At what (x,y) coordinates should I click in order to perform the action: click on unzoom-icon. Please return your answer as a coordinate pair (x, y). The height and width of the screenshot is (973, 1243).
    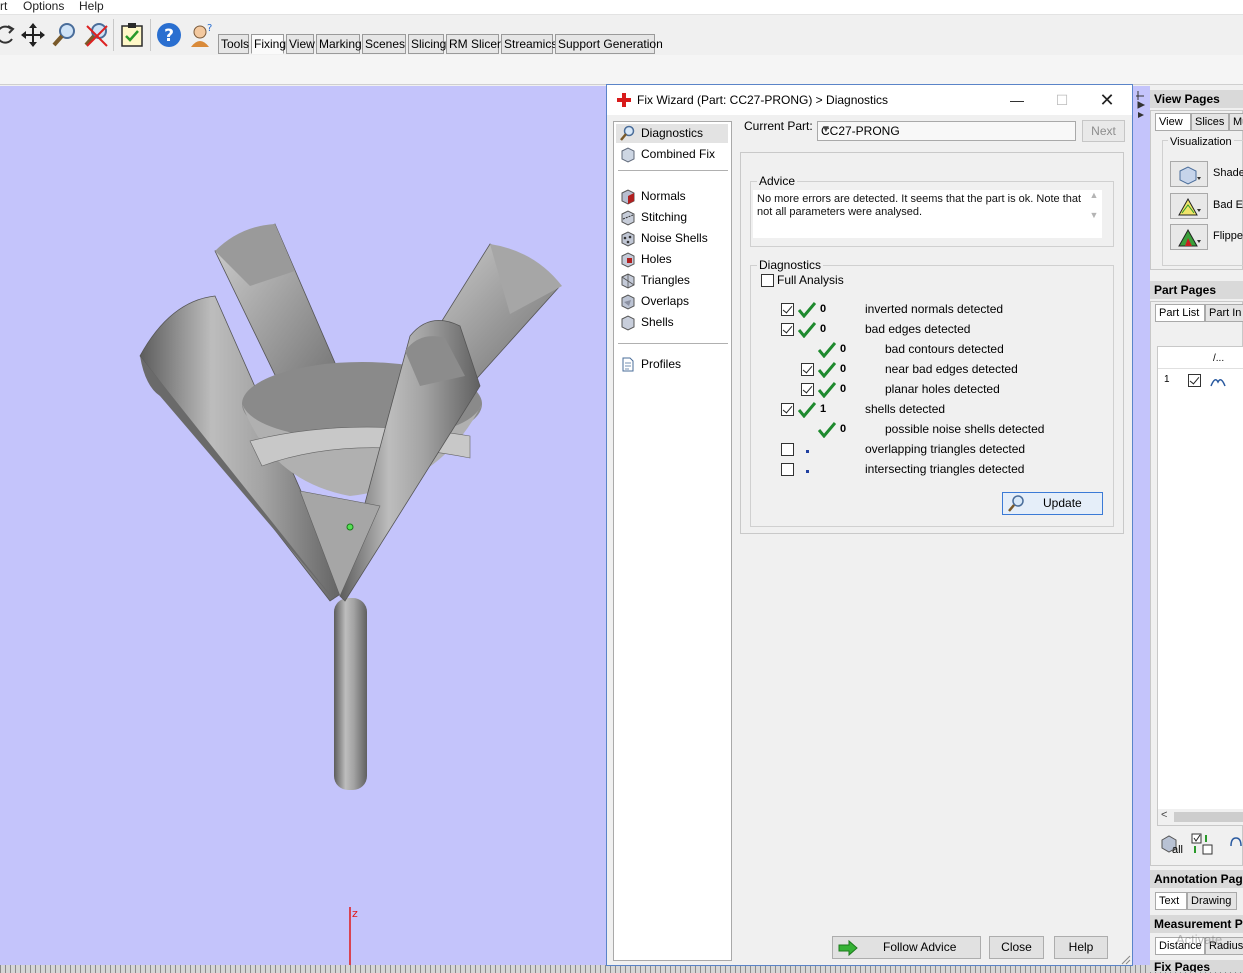
    Looking at the image, I should click on (96, 35).